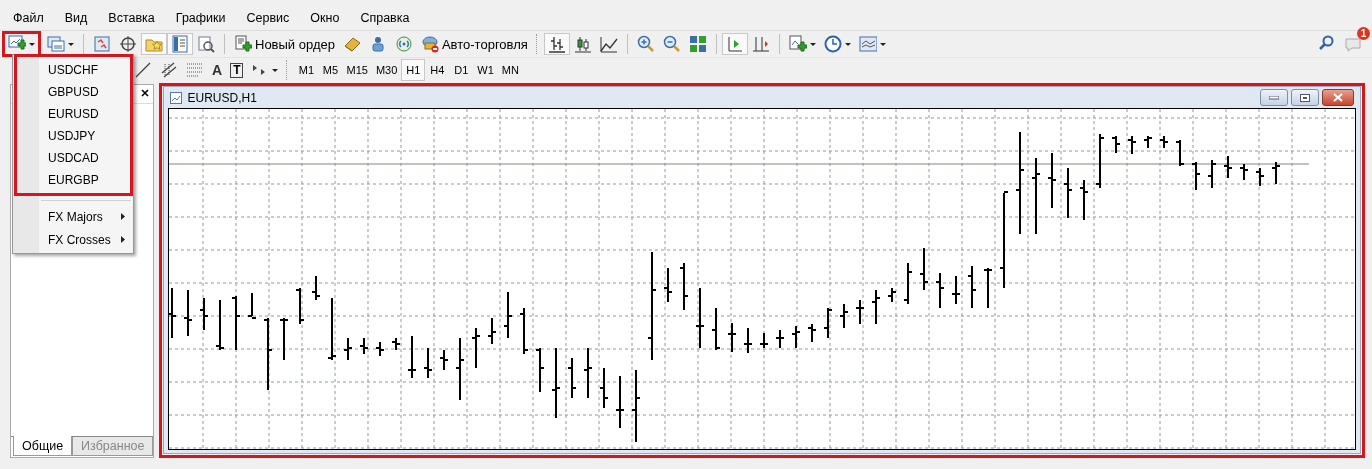 The image size is (1372, 469). I want to click on menu-item: USDCAD, so click(73, 158).